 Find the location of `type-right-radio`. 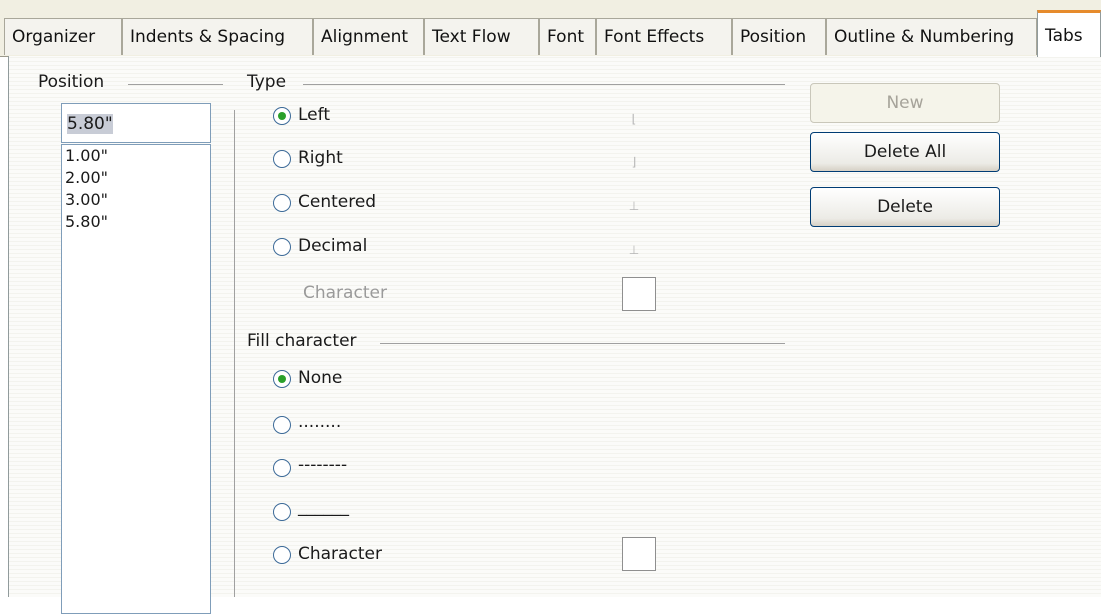

type-right-radio is located at coordinates (282, 159).